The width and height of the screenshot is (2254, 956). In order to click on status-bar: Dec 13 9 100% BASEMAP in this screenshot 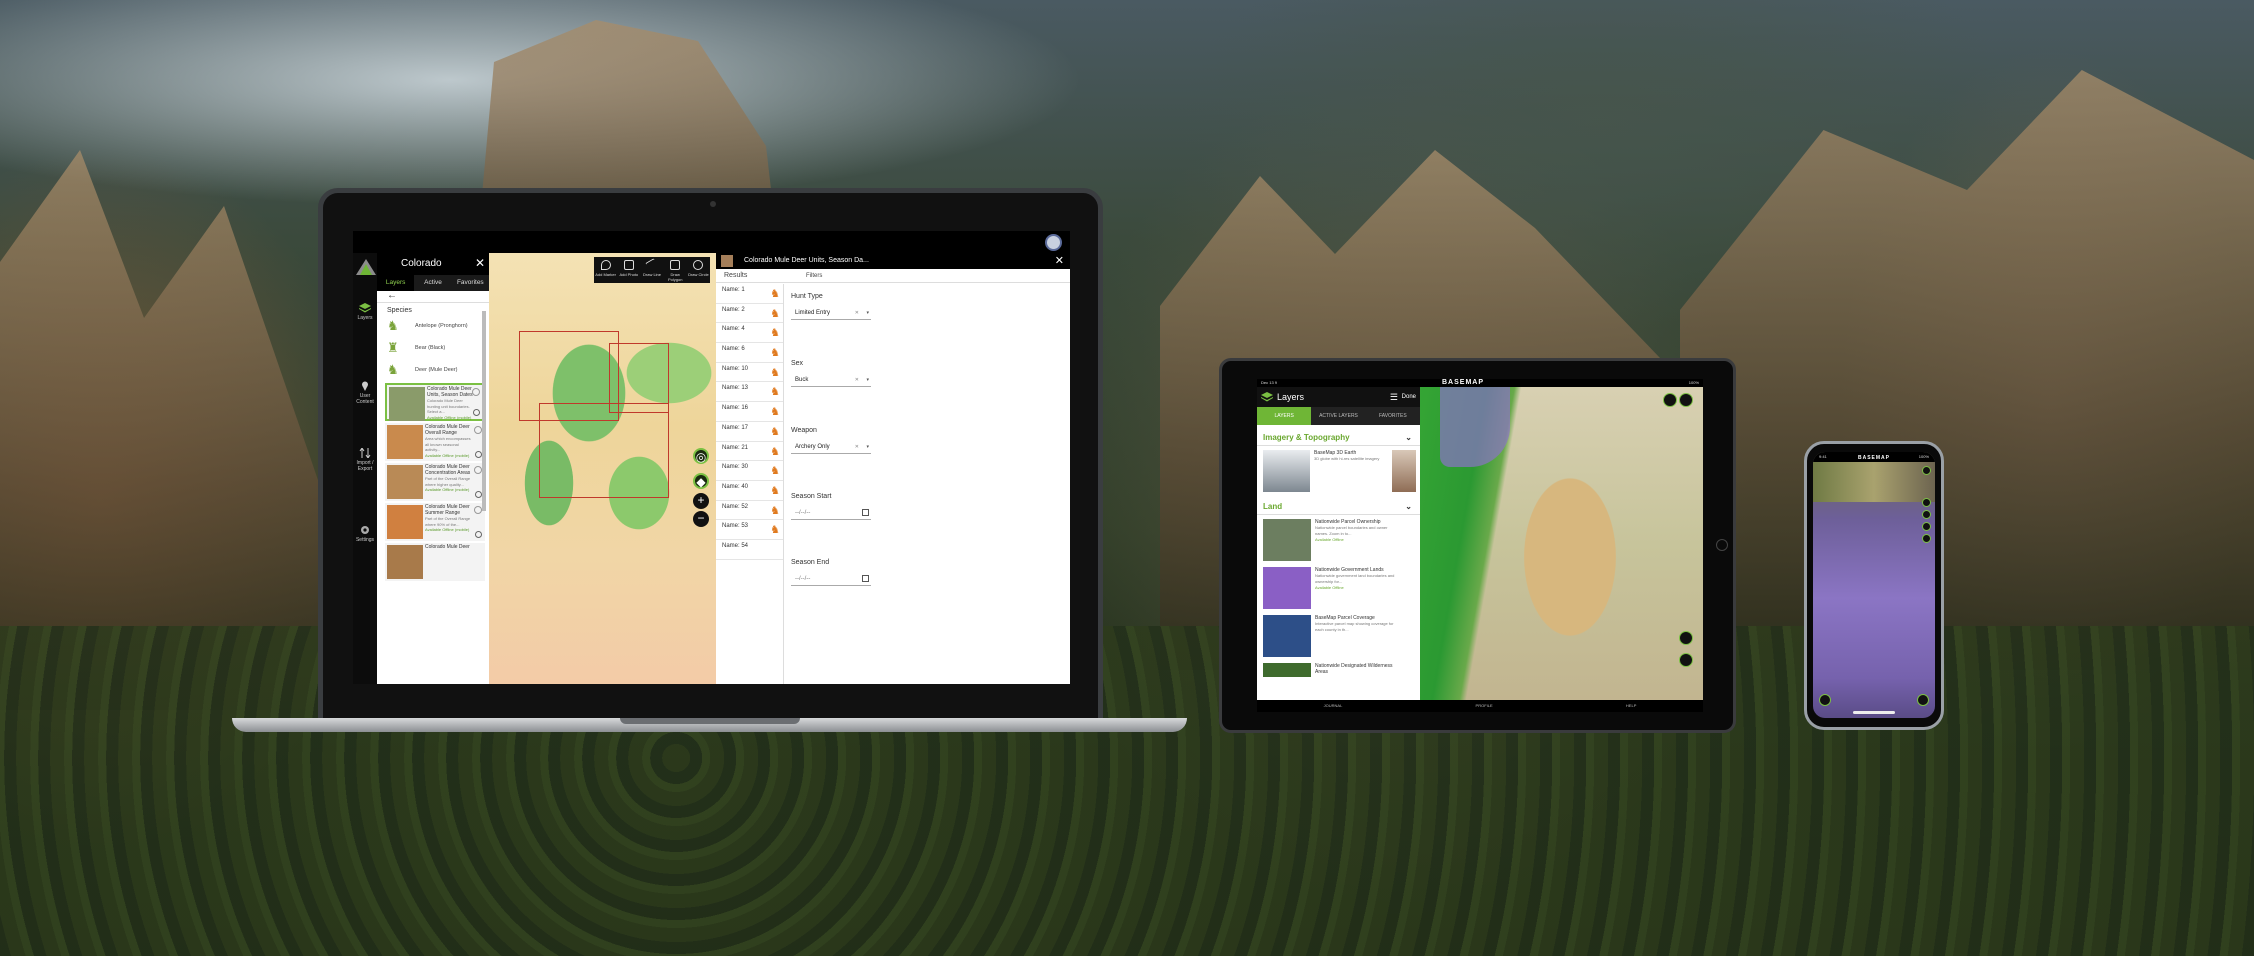, I will do `click(1480, 383)`.